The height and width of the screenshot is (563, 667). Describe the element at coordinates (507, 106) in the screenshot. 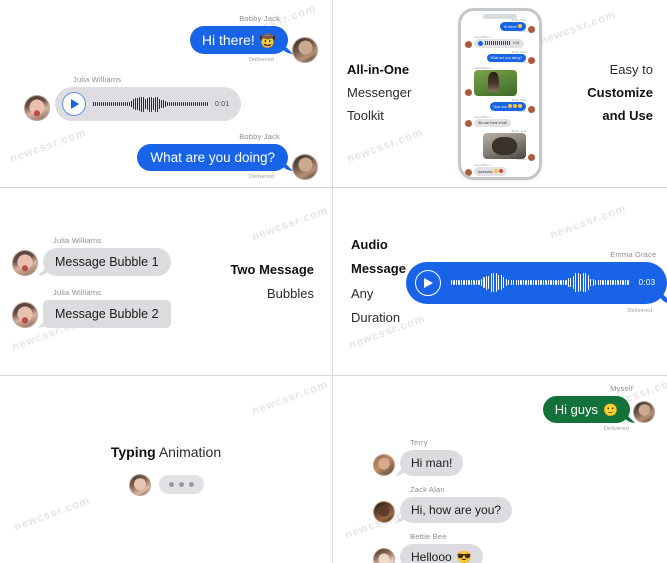

I see `mini-bubble: Nice one` at that location.